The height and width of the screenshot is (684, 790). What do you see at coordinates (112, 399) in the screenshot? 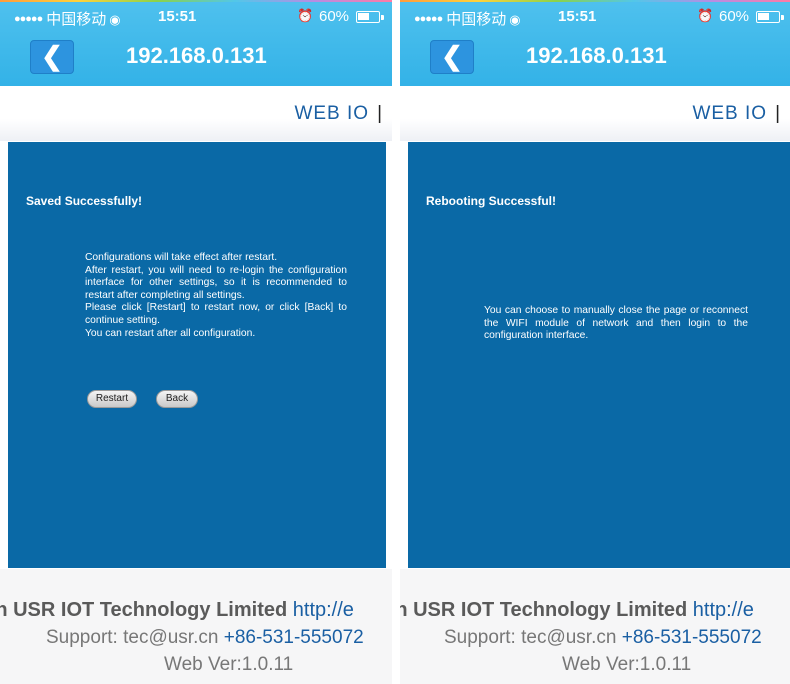
I see `restart-button: Restart` at bounding box center [112, 399].